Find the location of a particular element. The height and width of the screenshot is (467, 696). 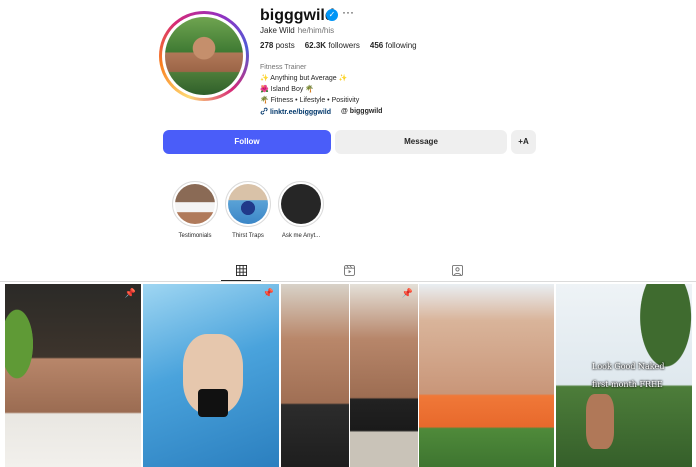

message-button: Message is located at coordinates (421, 142).